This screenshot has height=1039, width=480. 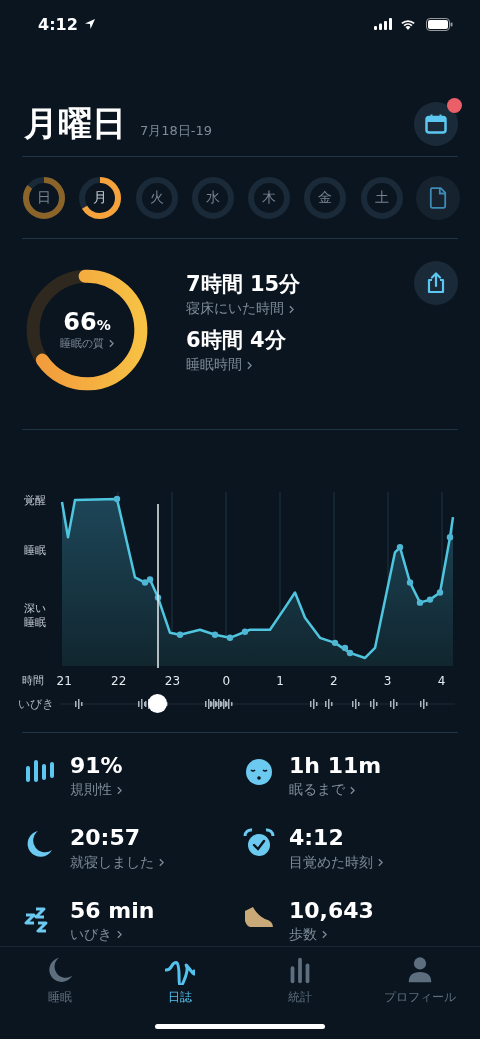 What do you see at coordinates (381, 198) in the screenshot?
I see `day-tab: 土` at bounding box center [381, 198].